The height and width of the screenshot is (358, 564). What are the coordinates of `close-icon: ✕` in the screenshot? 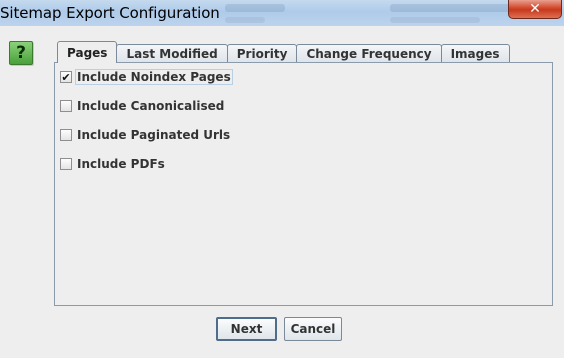 It's located at (535, 9).